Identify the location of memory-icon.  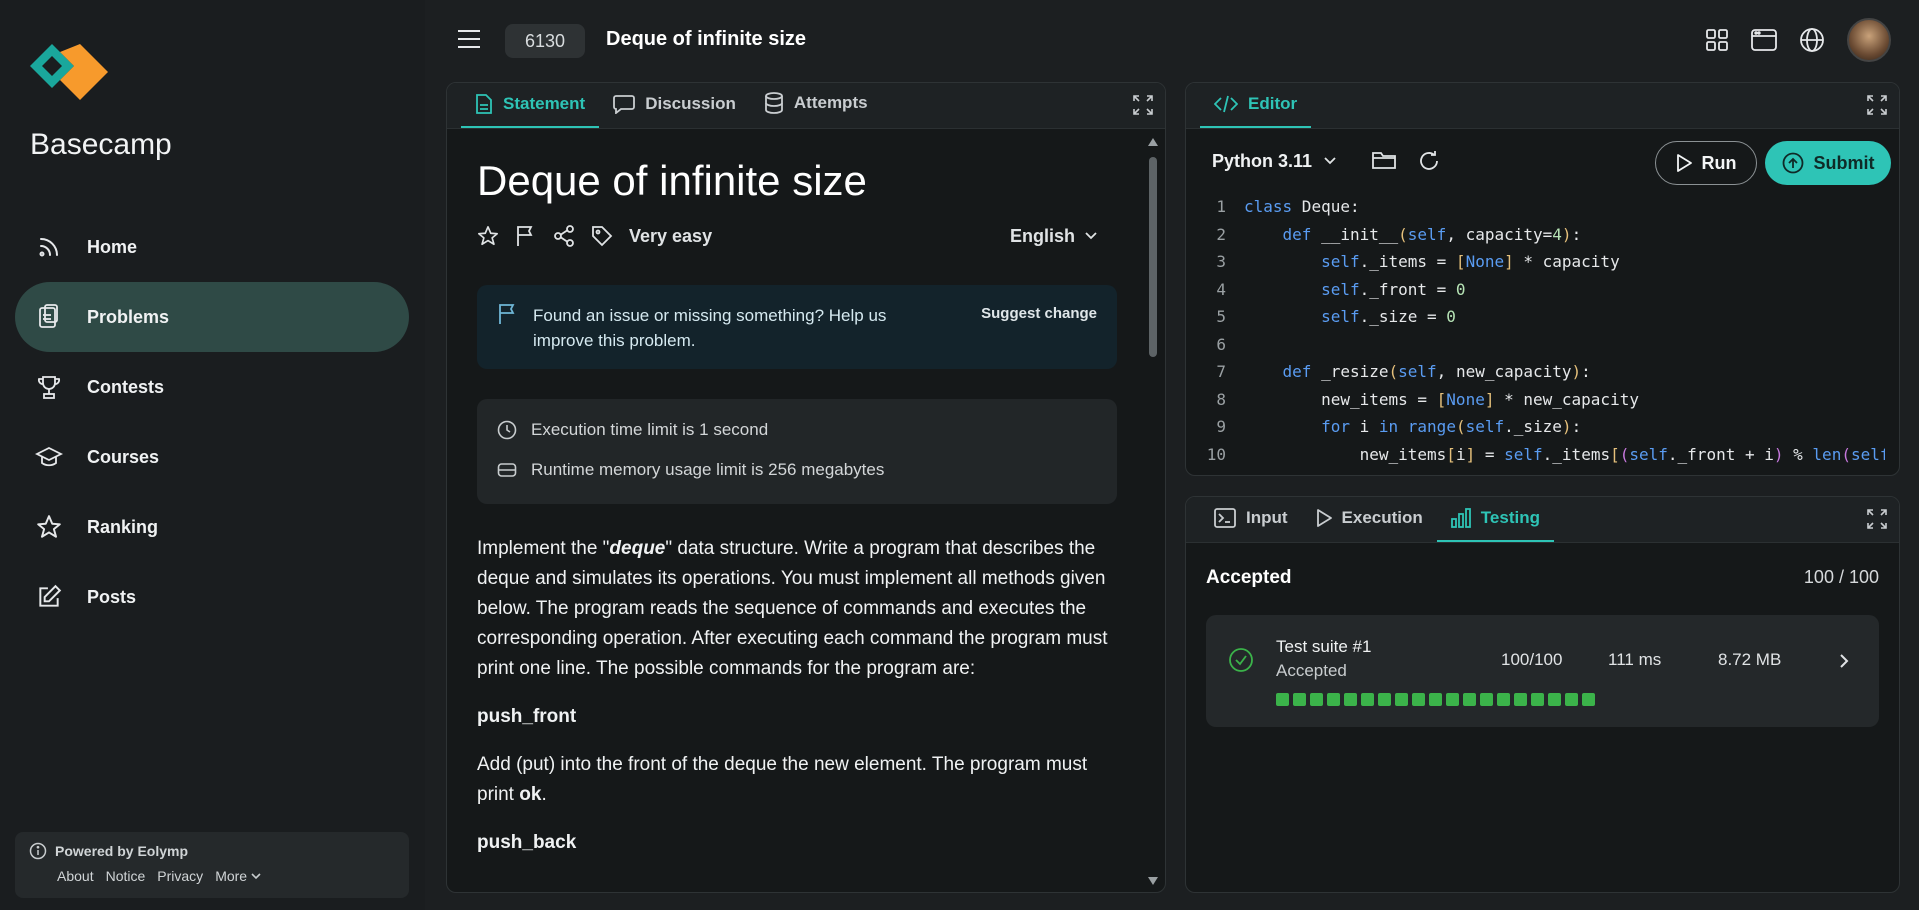
(507, 470).